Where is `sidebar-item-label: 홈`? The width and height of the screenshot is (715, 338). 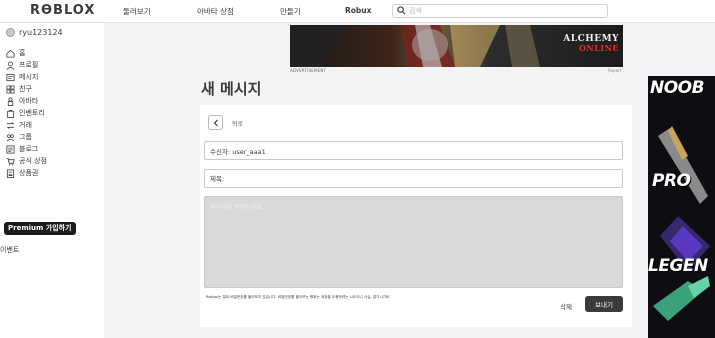
sidebar-item-label: 홈 is located at coordinates (22, 53).